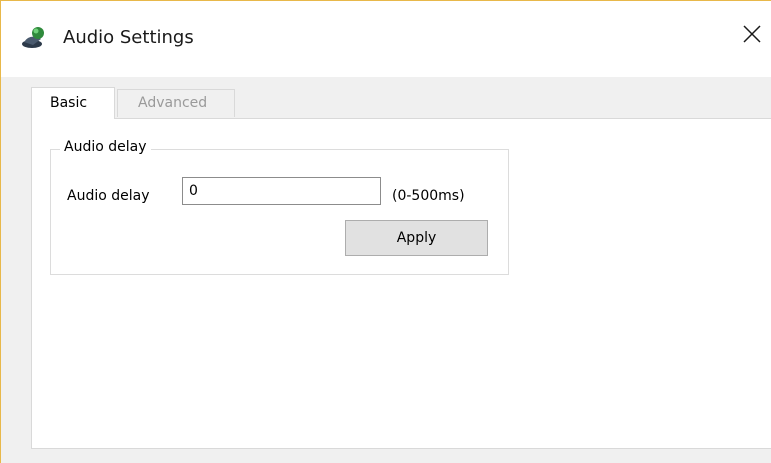 The height and width of the screenshot is (463, 771). What do you see at coordinates (105, 147) in the screenshot?
I see `audio-delay-group-legend: Audio delay` at bounding box center [105, 147].